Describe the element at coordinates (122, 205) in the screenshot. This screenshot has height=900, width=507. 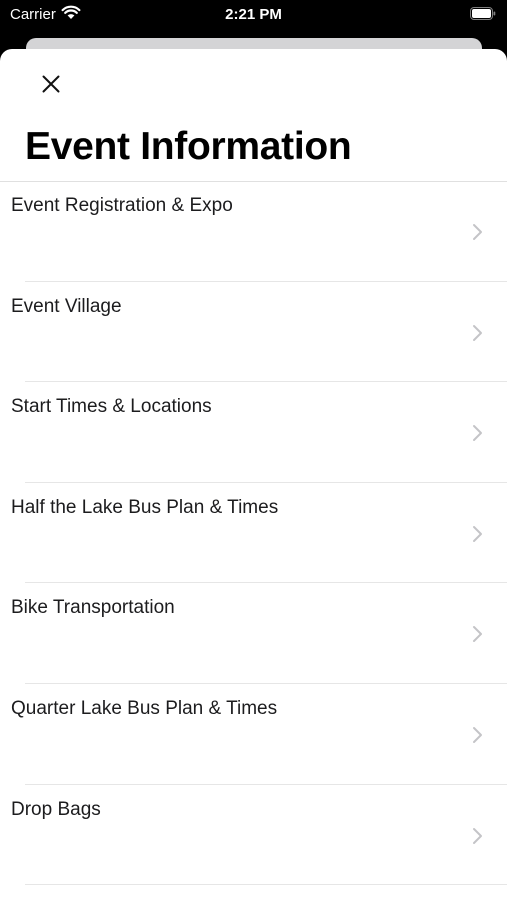
I see `list-item-label: Event Registration & Expo` at that location.